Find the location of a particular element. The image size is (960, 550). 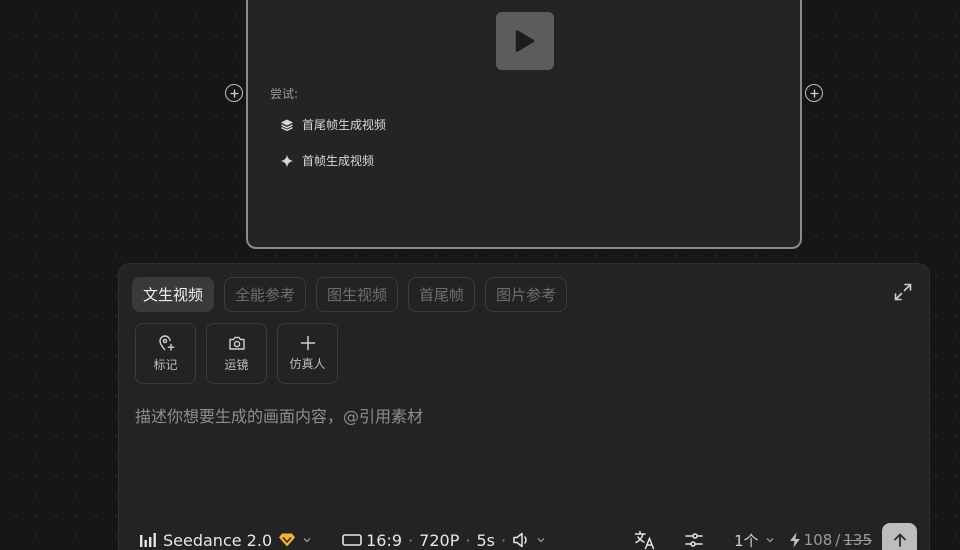

suggestion-first-frame: 首帧生成视频 is located at coordinates (327, 160).